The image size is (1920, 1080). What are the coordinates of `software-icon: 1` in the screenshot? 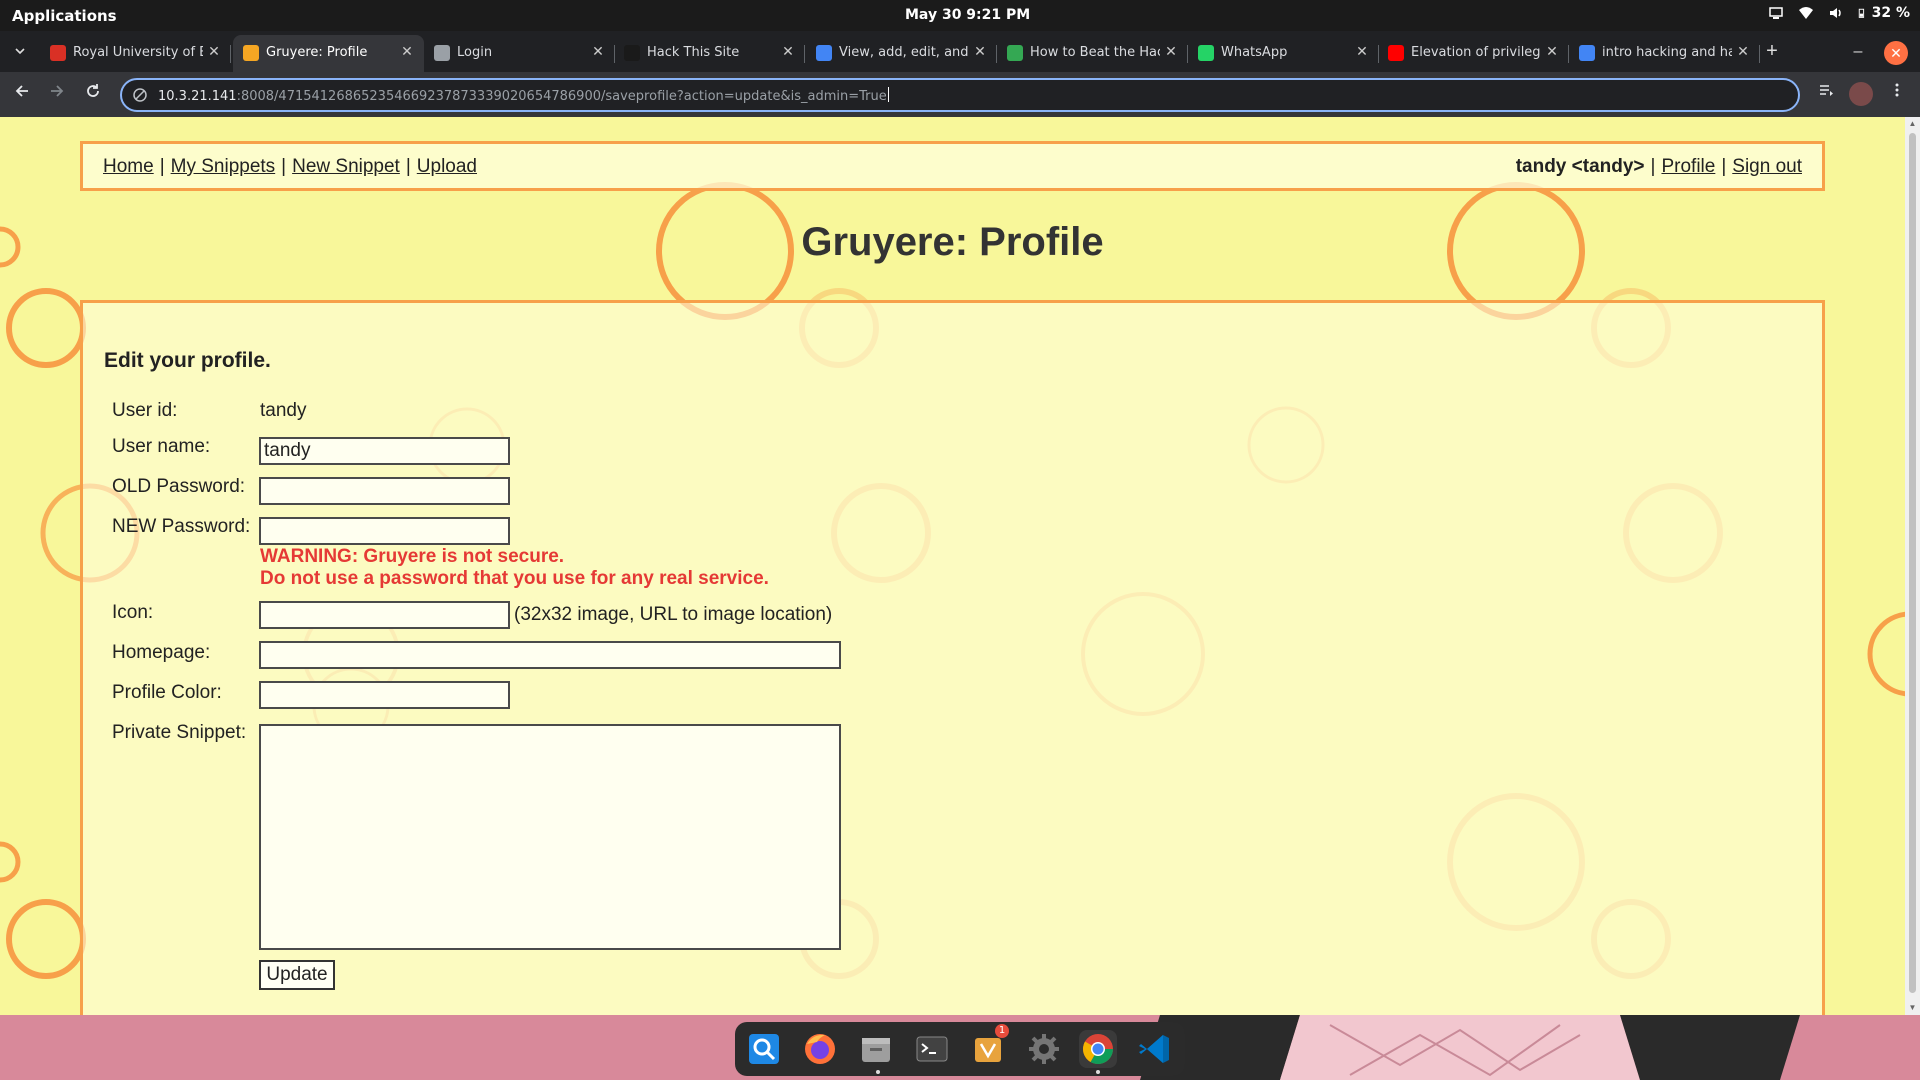 It's located at (989, 1046).